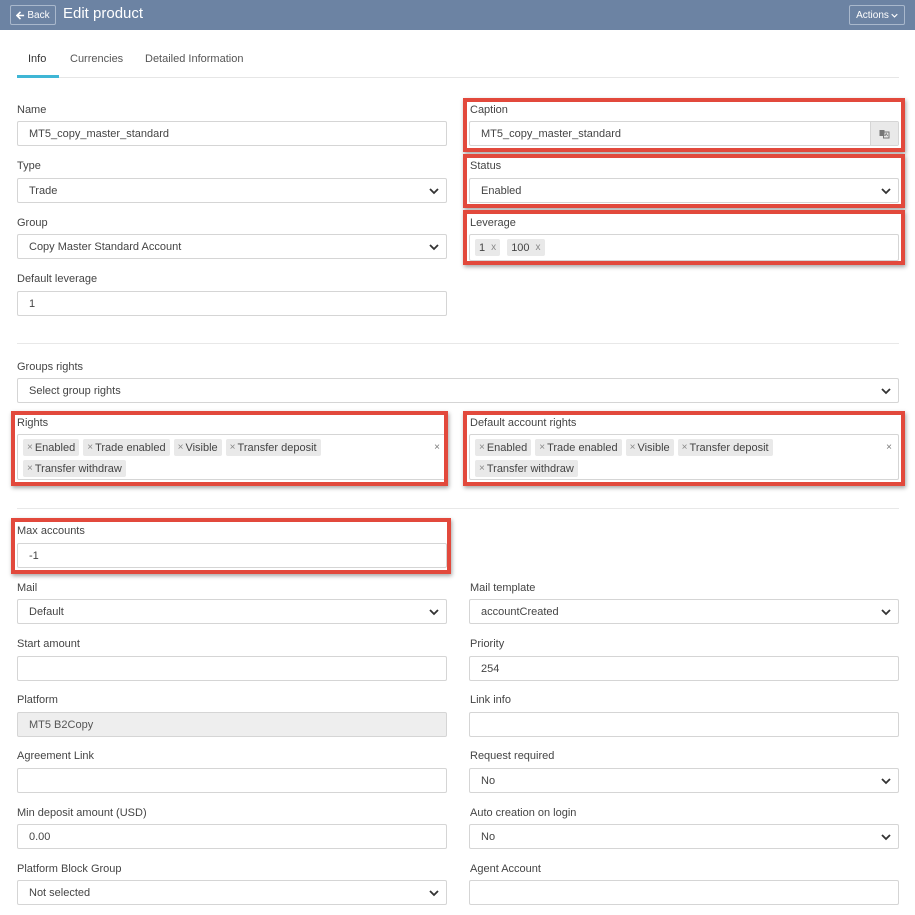 The height and width of the screenshot is (915, 915). I want to click on actions-button: Actions, so click(877, 15).